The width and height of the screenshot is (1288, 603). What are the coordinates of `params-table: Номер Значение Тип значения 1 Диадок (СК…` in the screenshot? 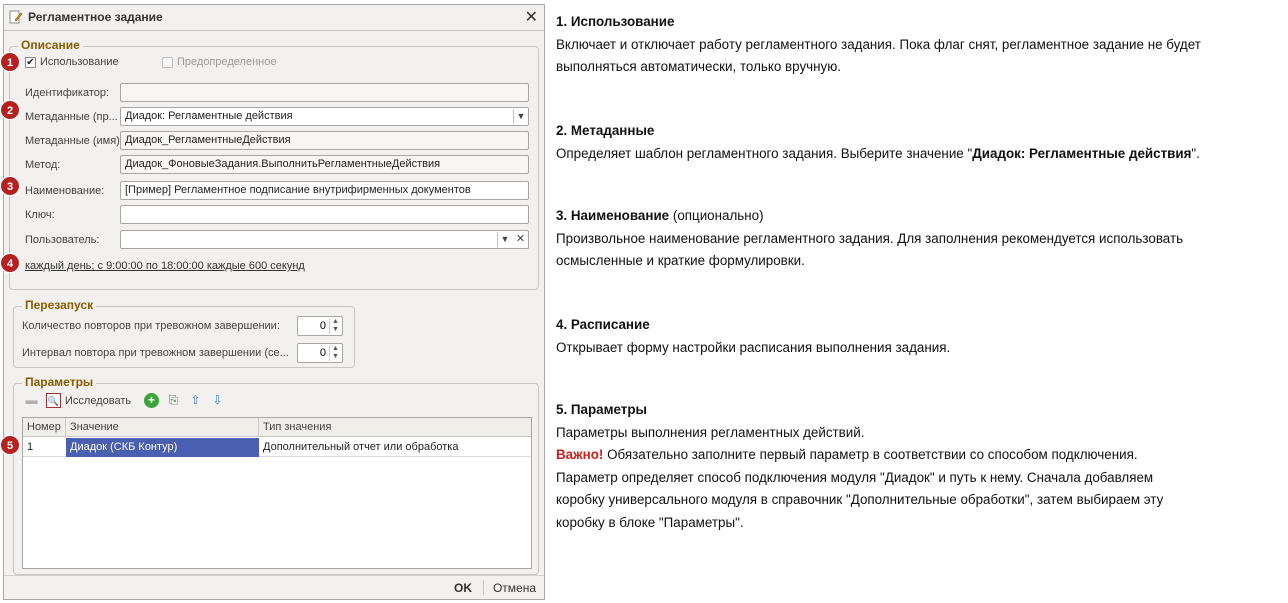 It's located at (277, 493).